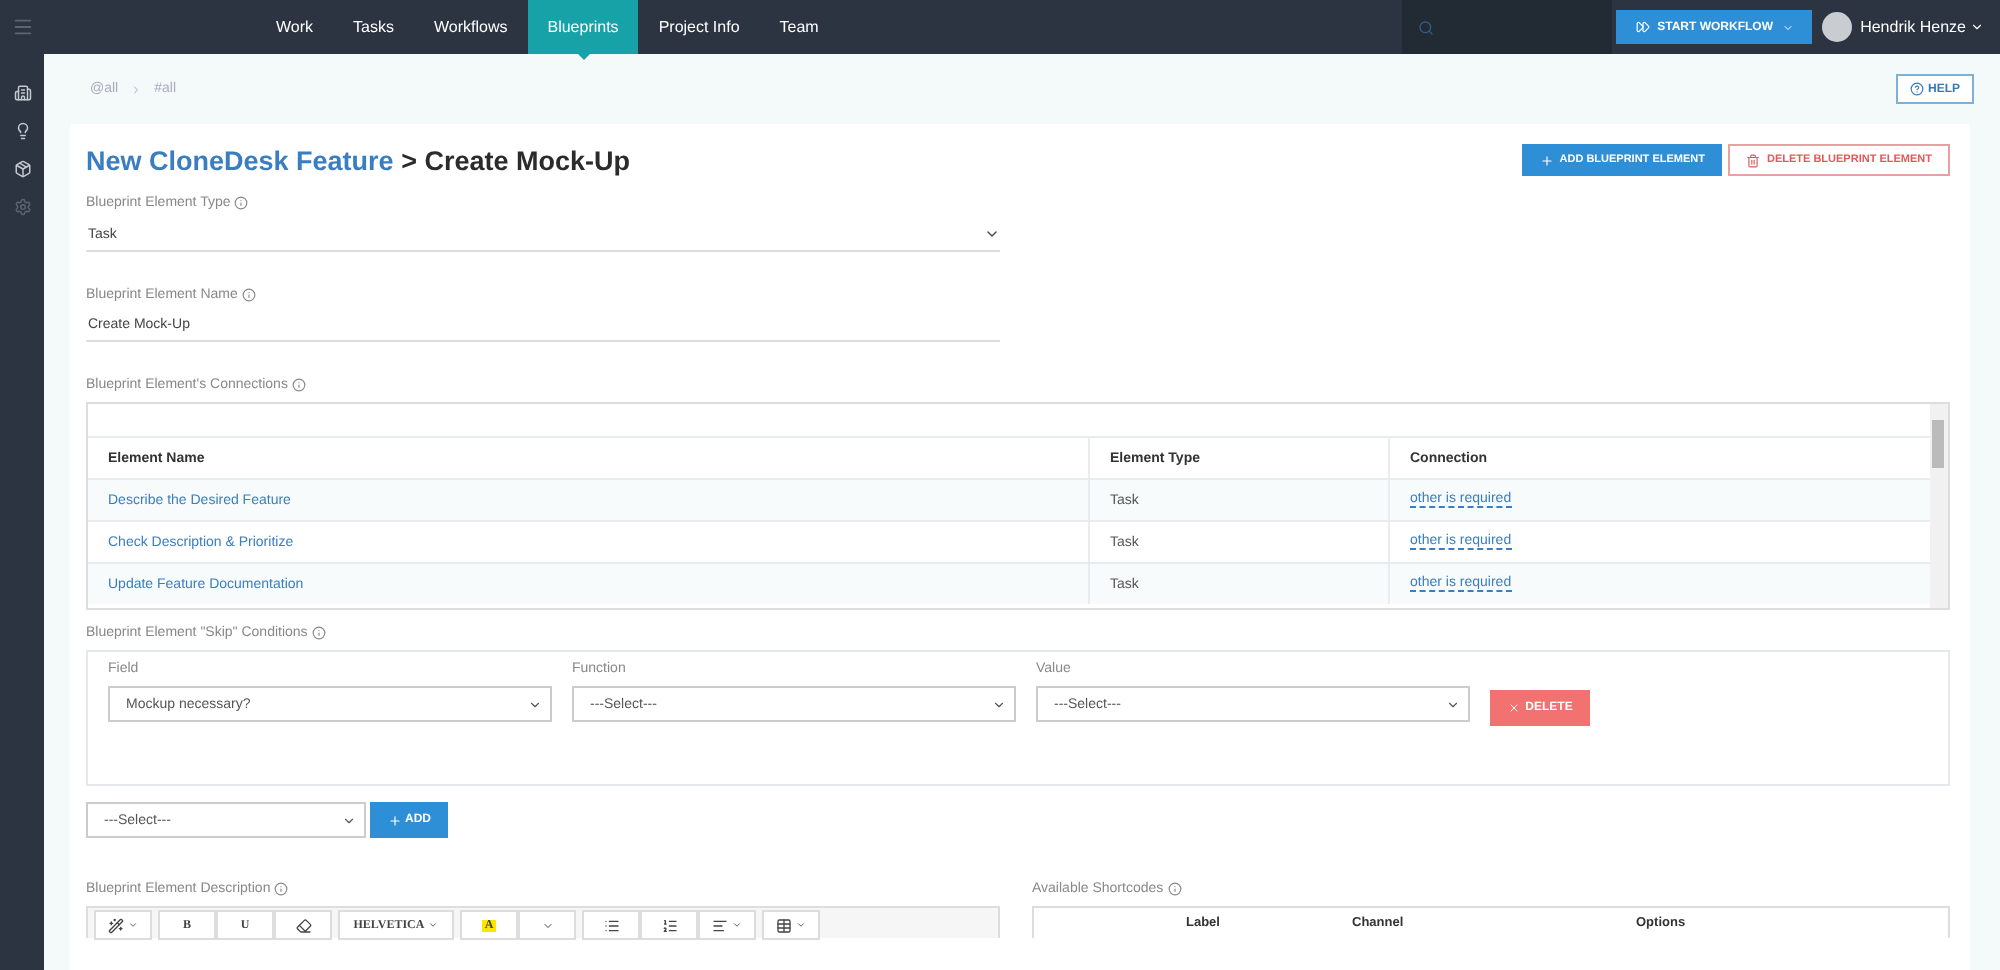 The height and width of the screenshot is (970, 2000). What do you see at coordinates (1837, 27) in the screenshot?
I see `avatar` at bounding box center [1837, 27].